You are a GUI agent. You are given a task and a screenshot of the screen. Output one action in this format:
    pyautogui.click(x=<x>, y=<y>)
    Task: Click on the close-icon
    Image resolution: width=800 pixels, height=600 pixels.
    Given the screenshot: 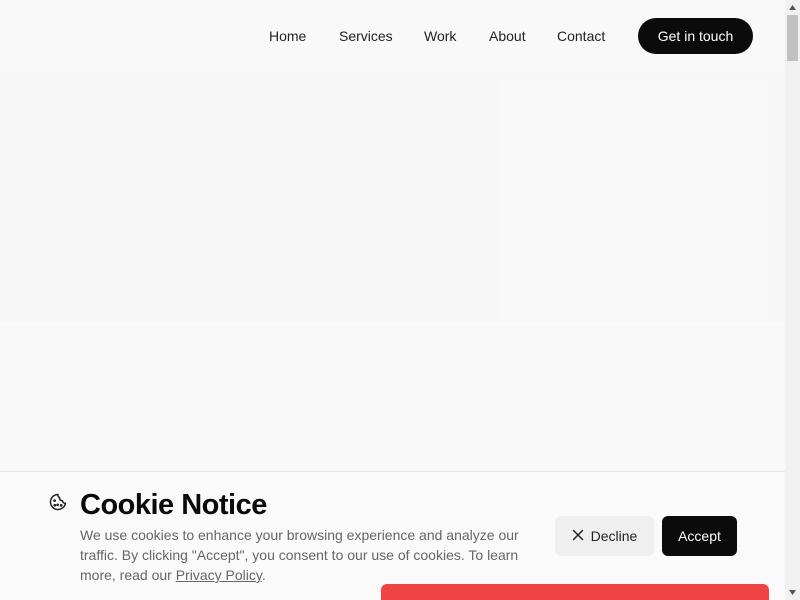 What is the action you would take?
    pyautogui.click(x=578, y=536)
    